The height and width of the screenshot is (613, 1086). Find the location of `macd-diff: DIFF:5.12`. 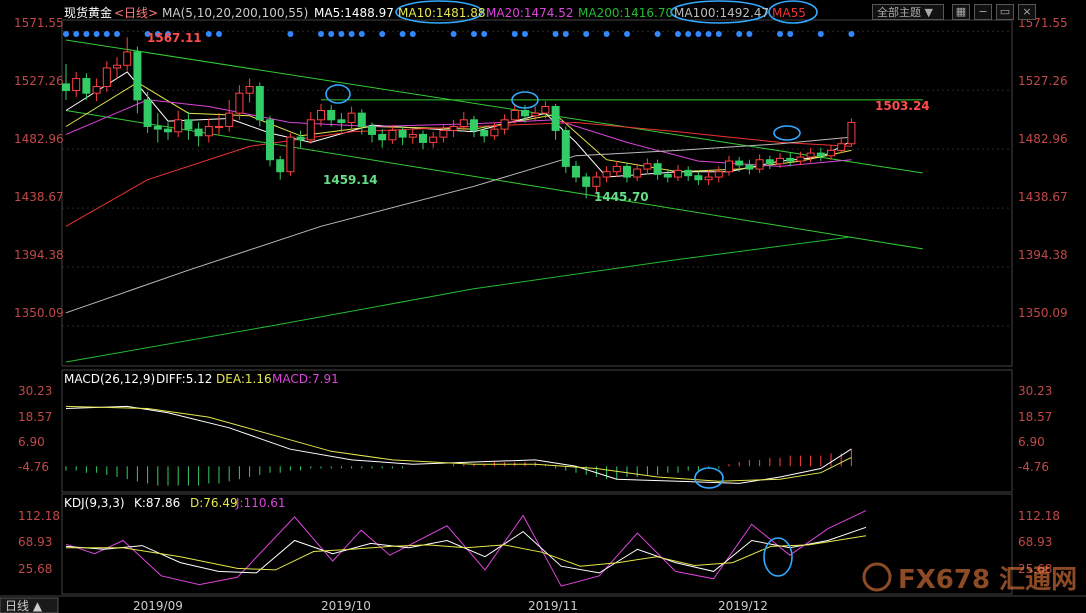

macd-diff: DIFF:5.12 is located at coordinates (184, 379).